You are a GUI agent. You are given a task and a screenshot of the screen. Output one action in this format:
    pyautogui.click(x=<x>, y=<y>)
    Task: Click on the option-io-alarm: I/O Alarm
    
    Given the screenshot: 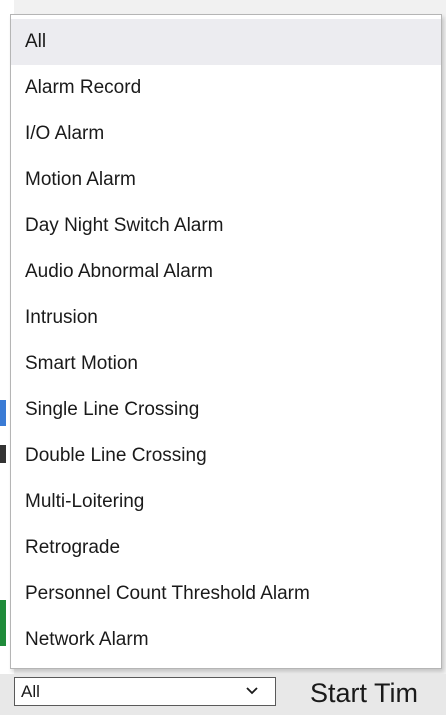 What is the action you would take?
    pyautogui.click(x=226, y=134)
    